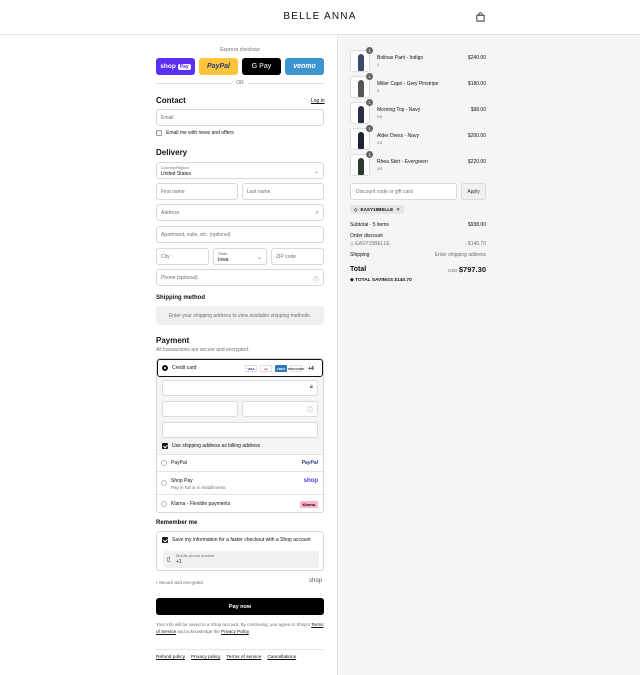  I want to click on payment-title: Payment, so click(173, 340).